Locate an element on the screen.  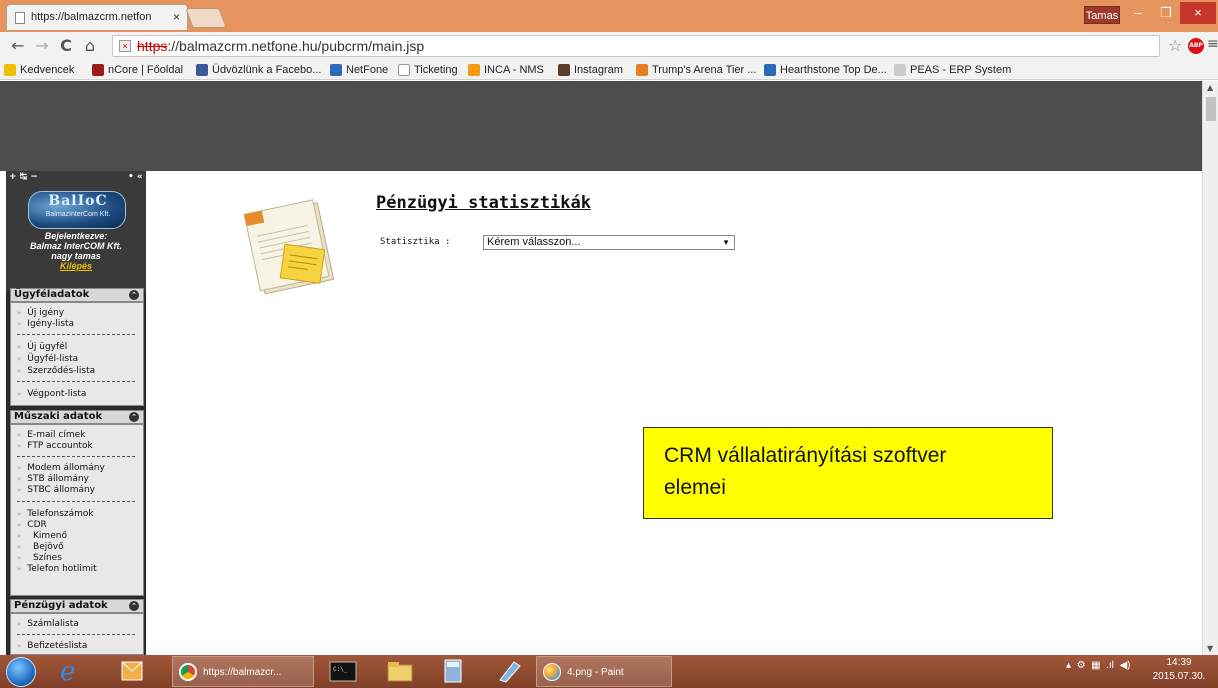
menu-igeny-lista: » Igény-lista is located at coordinates (45, 324).